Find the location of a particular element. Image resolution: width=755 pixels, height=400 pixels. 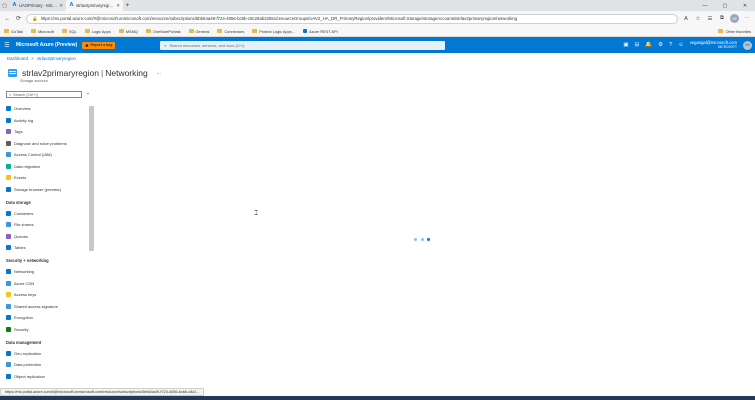

browser-tab-uaoprimary: A UAOPrimary - Microsoft Azure ✕ is located at coordinates (37, 5).